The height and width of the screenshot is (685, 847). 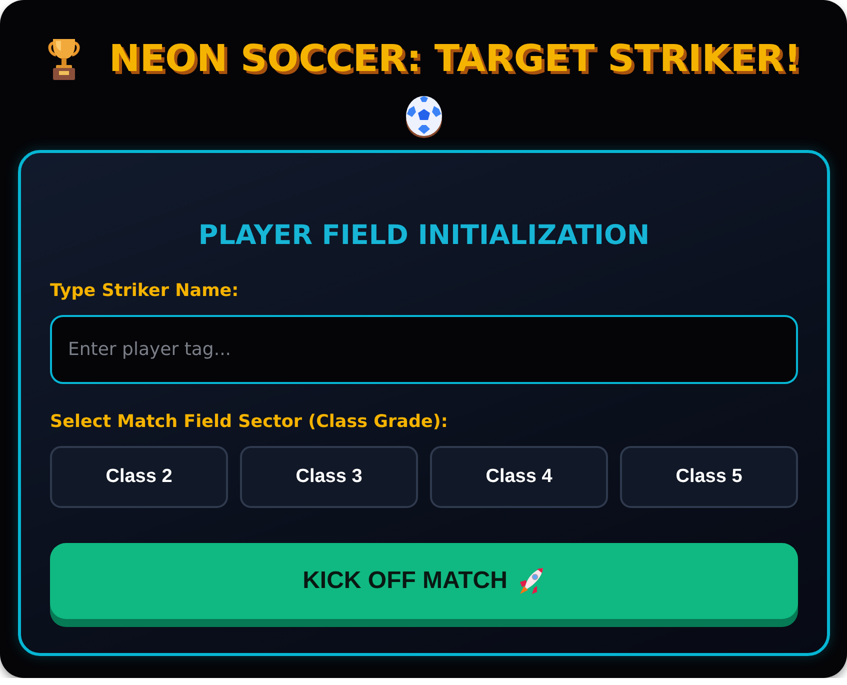 I want to click on trophy-icon, so click(x=63, y=59).